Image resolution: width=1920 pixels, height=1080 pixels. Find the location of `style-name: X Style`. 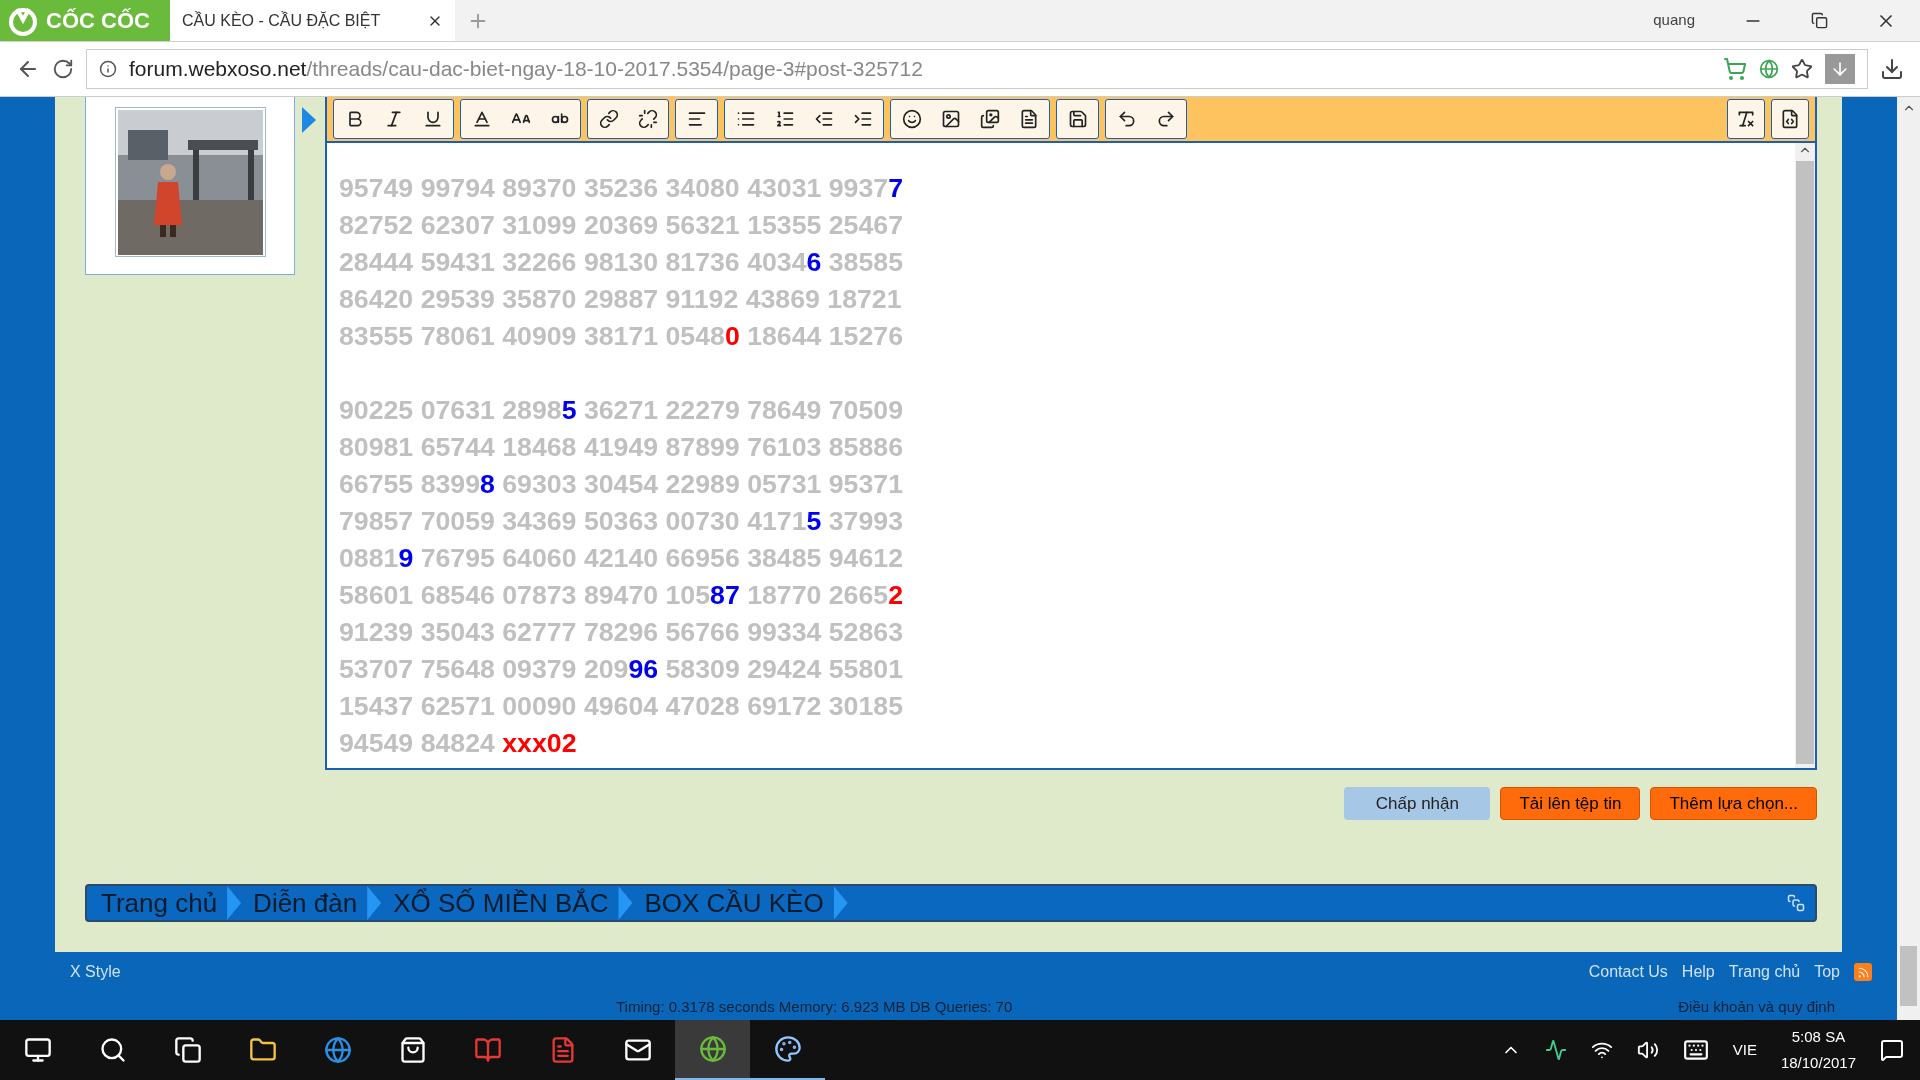

style-name: X Style is located at coordinates (95, 972).